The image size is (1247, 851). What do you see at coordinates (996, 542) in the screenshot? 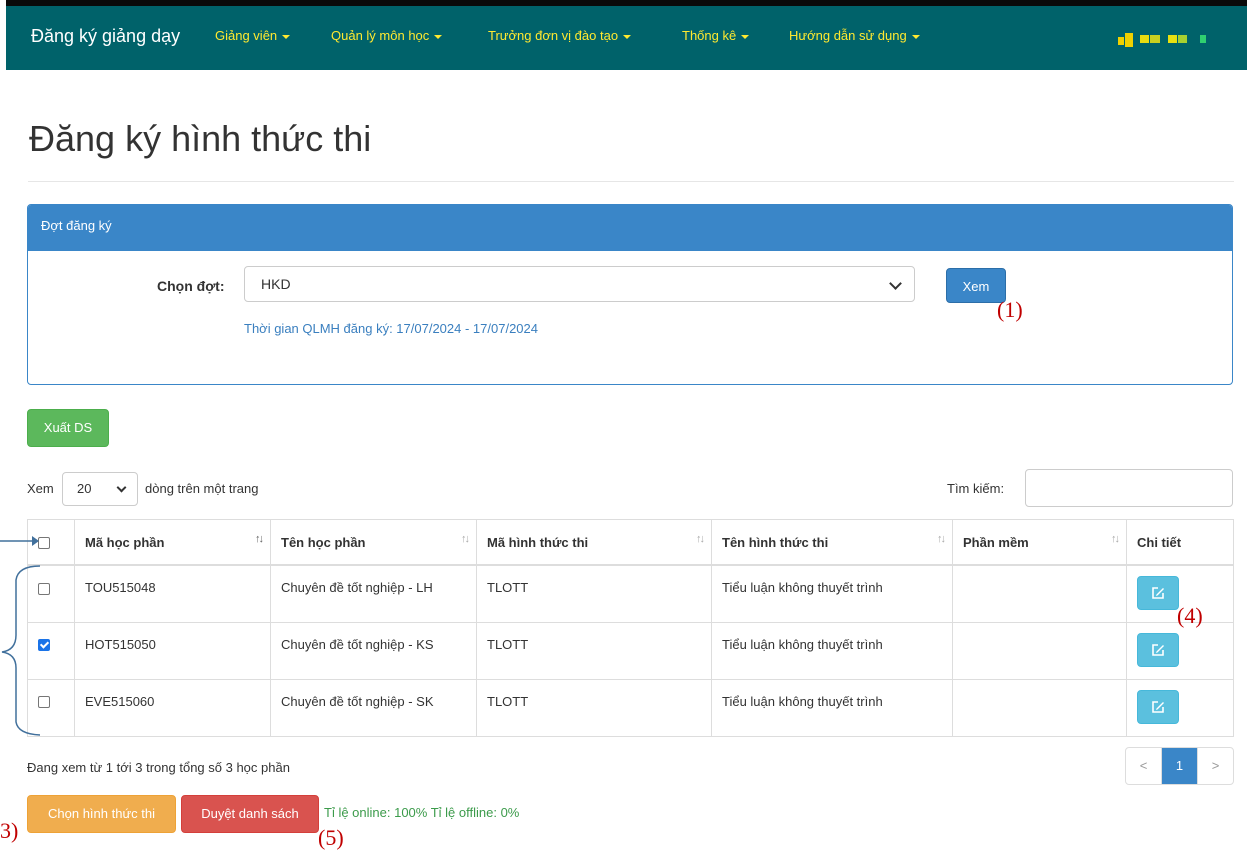
I see `column-header-label: Phần mềm` at bounding box center [996, 542].